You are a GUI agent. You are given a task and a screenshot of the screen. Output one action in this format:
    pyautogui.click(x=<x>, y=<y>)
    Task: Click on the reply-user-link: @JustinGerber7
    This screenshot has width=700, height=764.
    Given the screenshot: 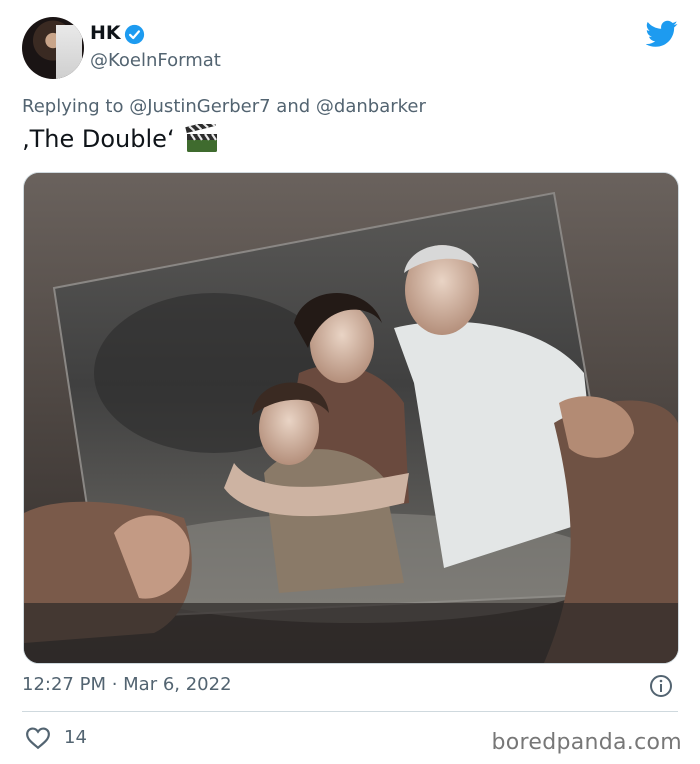 What is the action you would take?
    pyautogui.click(x=199, y=106)
    